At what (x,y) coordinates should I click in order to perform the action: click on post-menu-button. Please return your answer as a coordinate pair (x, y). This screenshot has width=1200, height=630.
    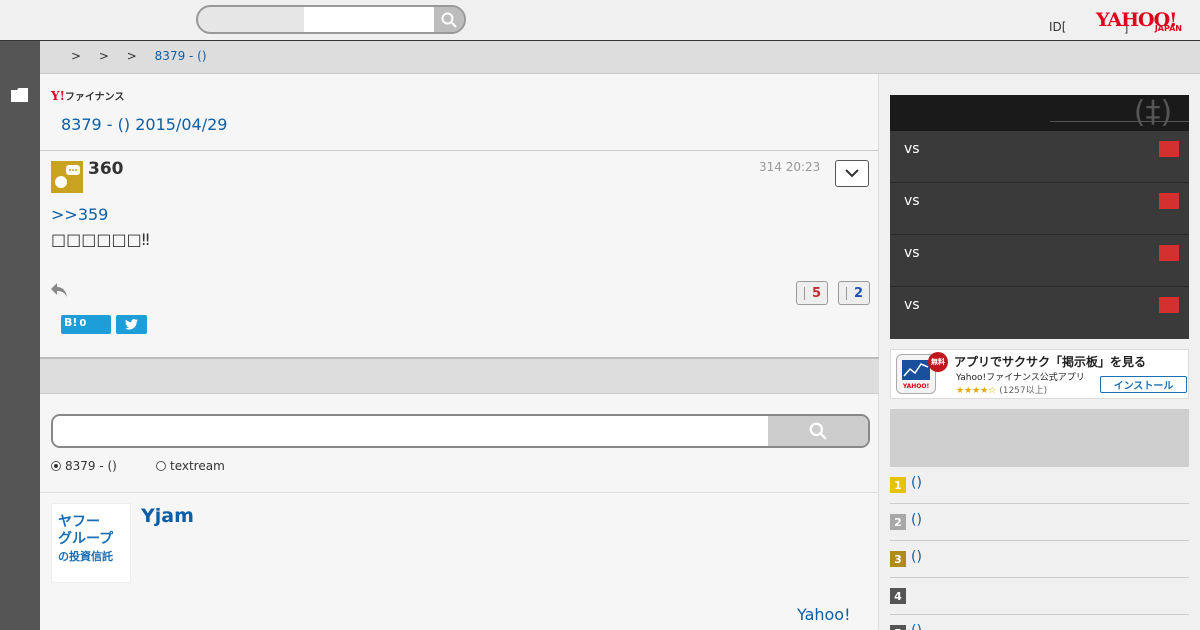
    Looking at the image, I should click on (852, 173).